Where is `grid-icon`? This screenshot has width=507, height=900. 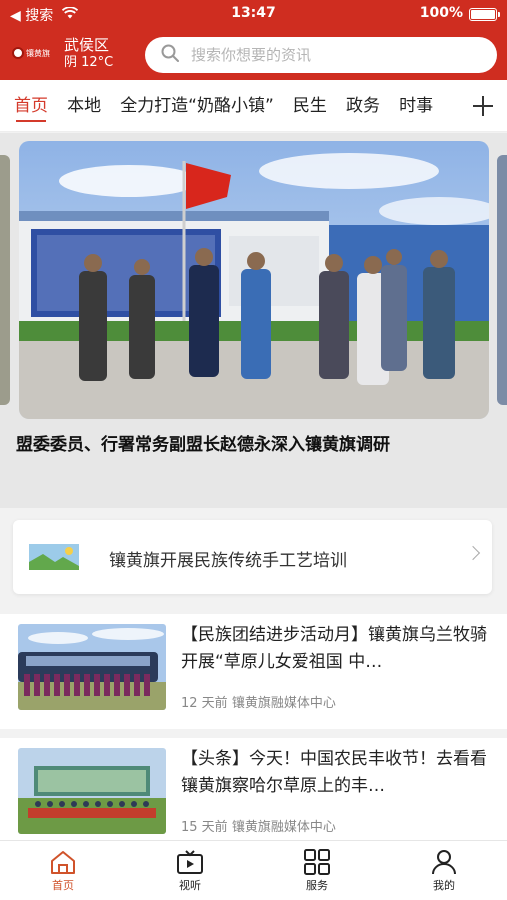 grid-icon is located at coordinates (317, 862).